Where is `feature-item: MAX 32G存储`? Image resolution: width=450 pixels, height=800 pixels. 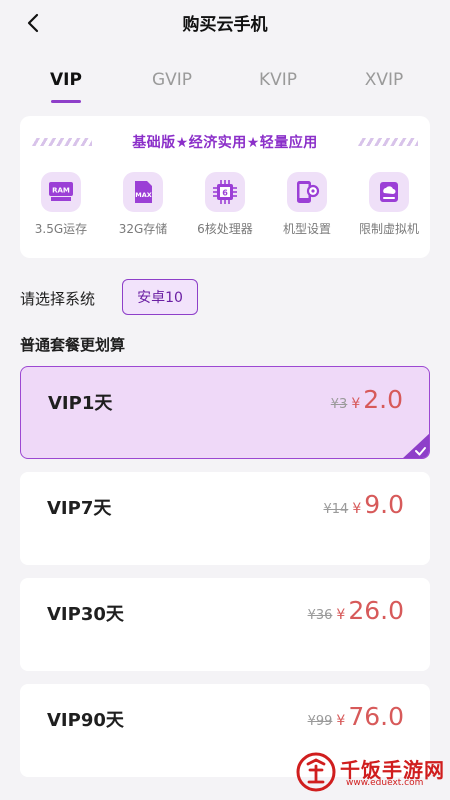 feature-item: MAX 32G存储 is located at coordinates (143, 204).